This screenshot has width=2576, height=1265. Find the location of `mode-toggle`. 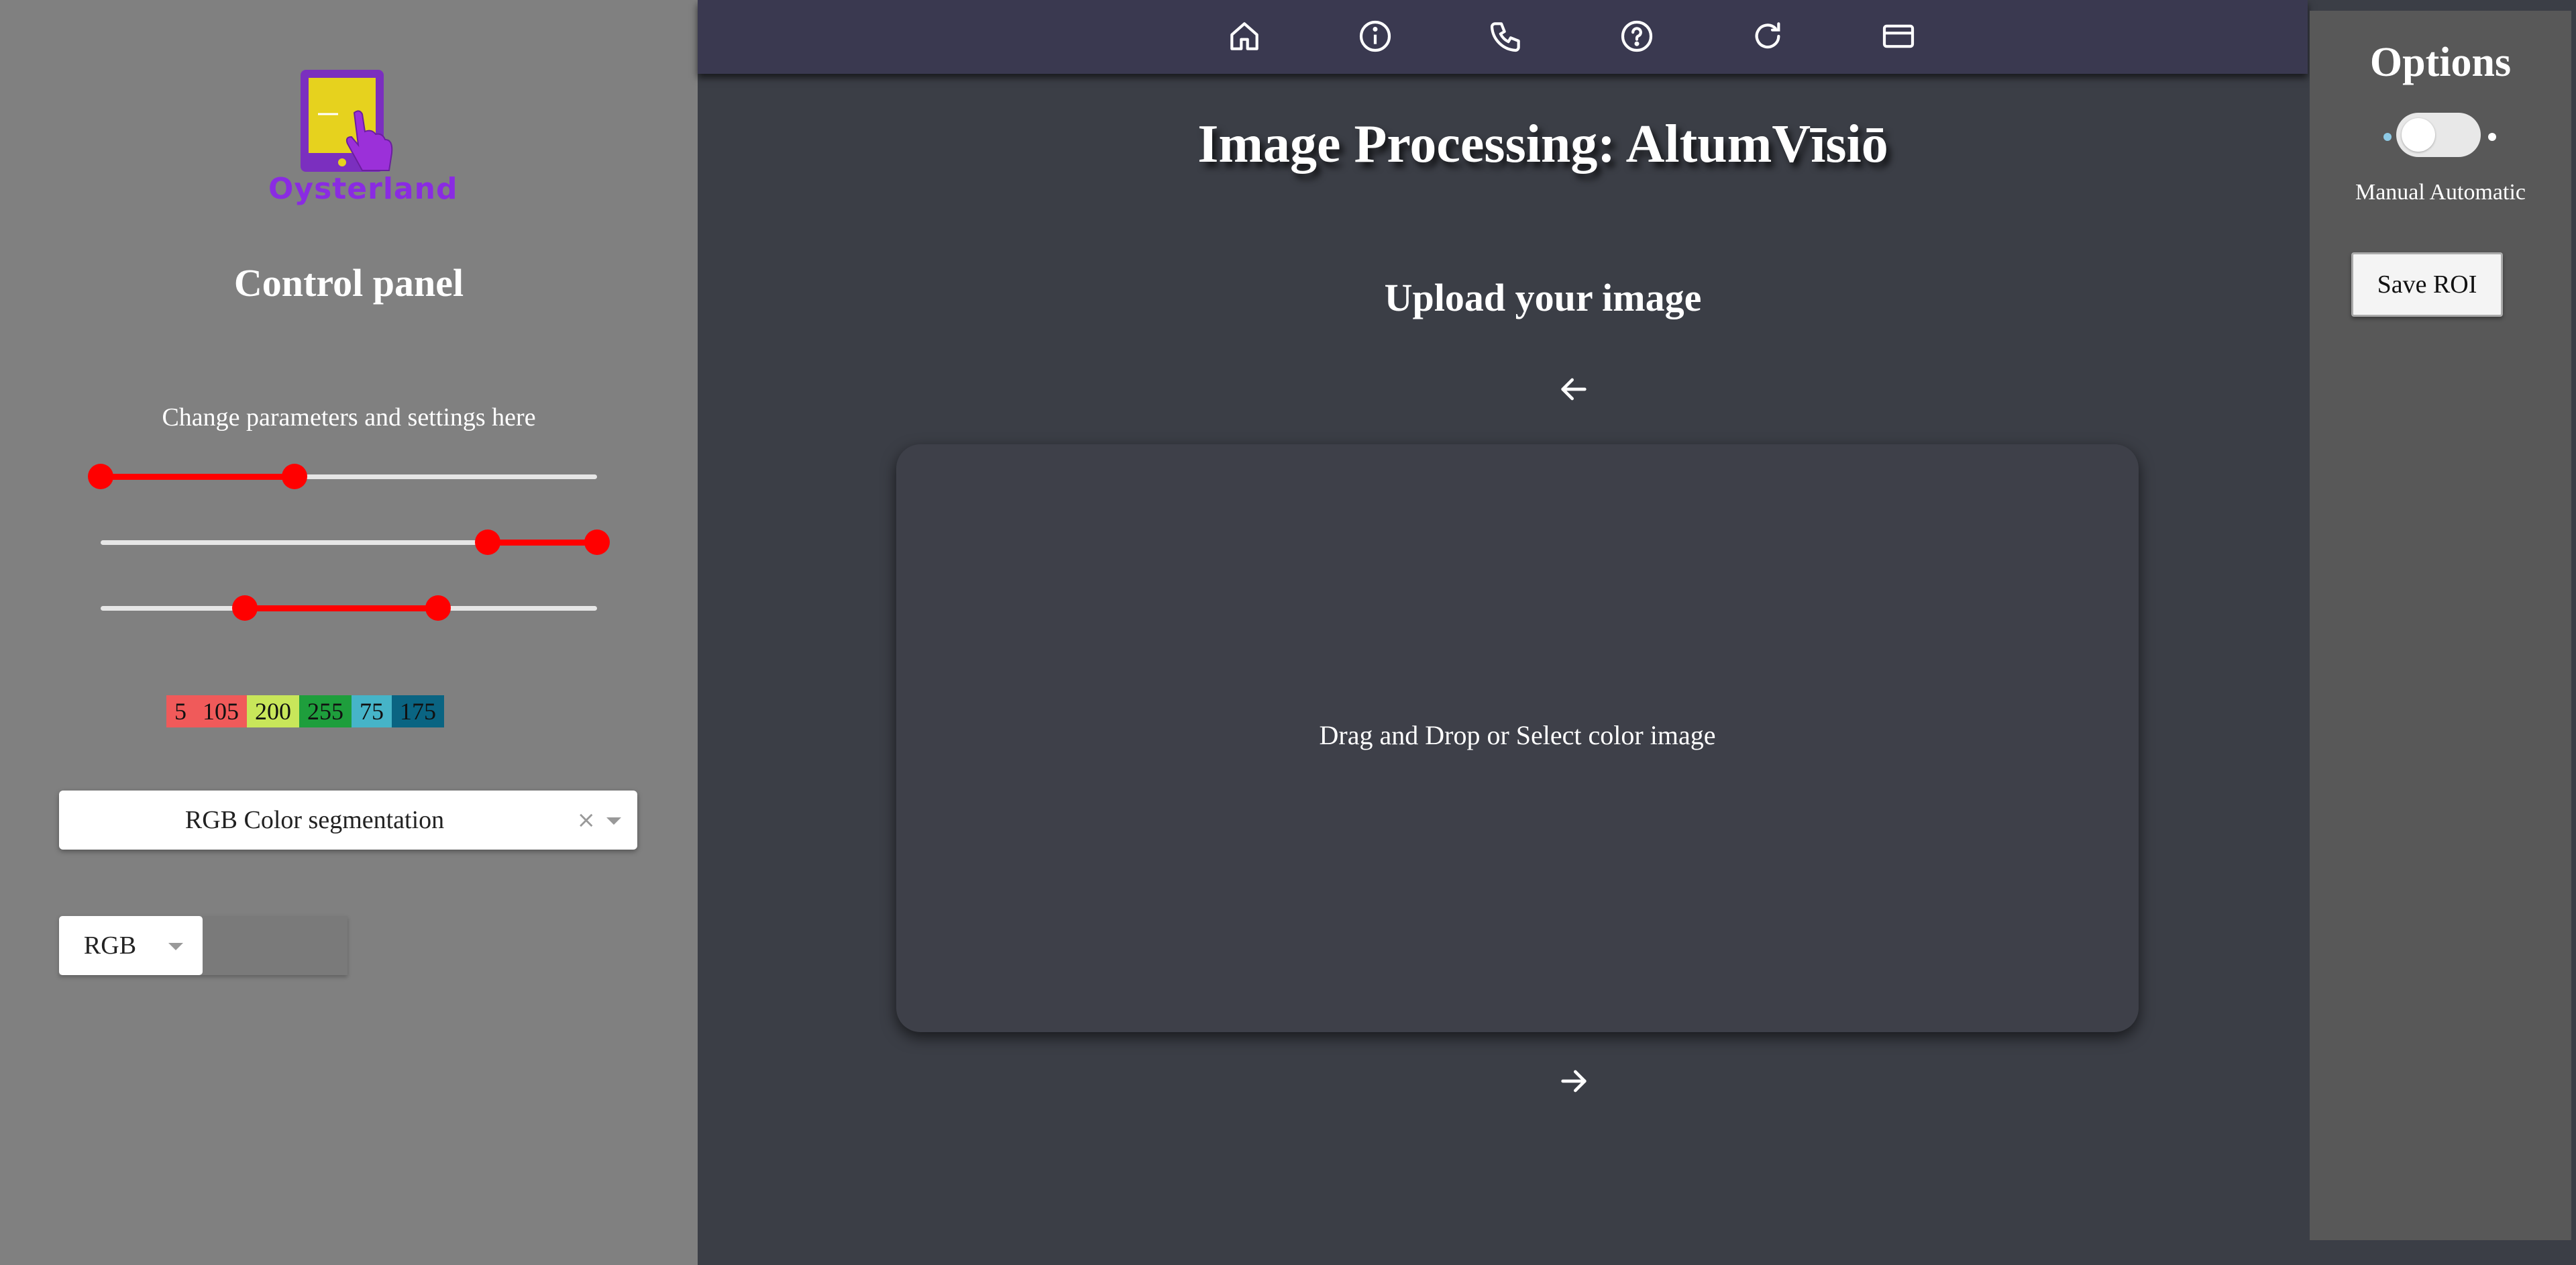

mode-toggle is located at coordinates (2438, 135).